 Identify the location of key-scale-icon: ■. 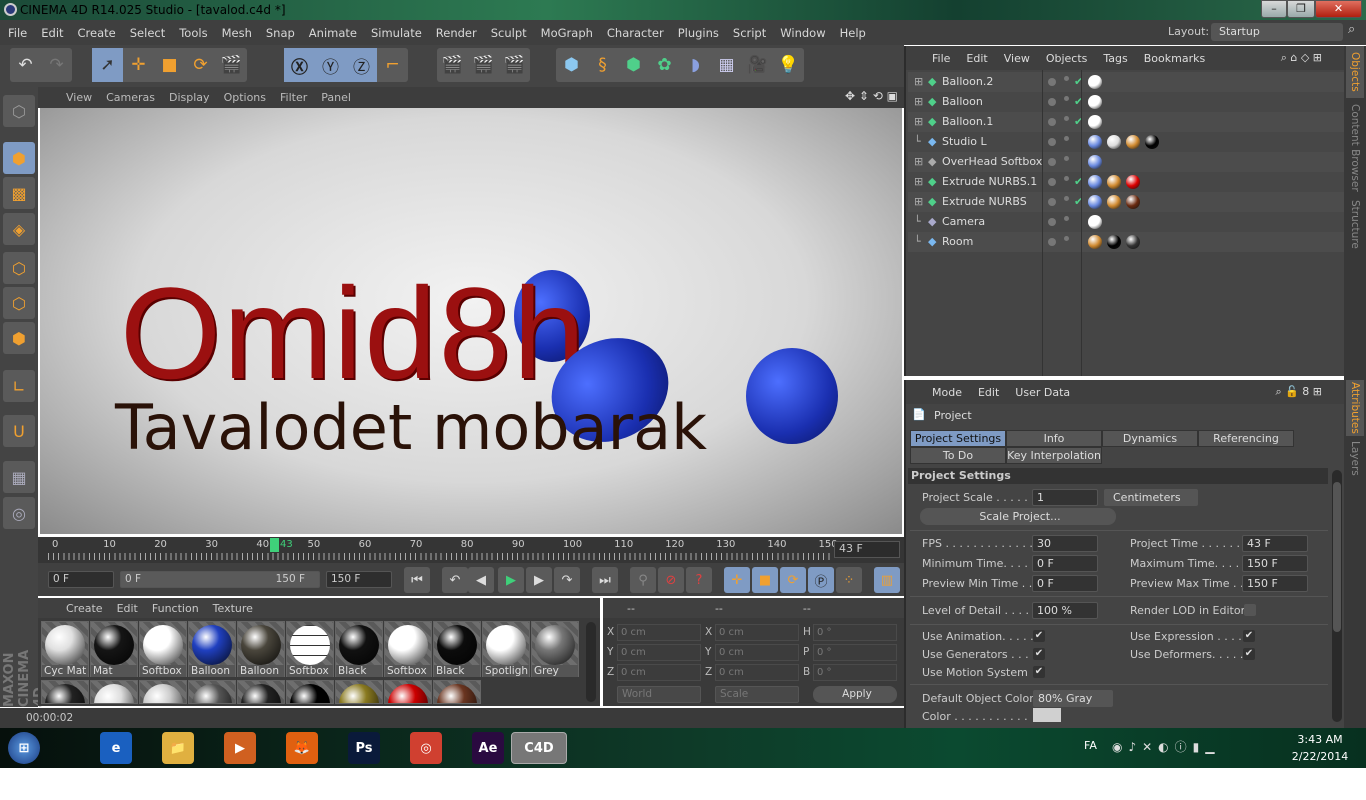
(765, 580).